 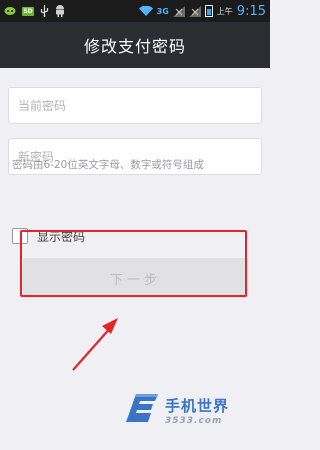 What do you see at coordinates (178, 11) in the screenshot?
I see `signal-icon` at bounding box center [178, 11].